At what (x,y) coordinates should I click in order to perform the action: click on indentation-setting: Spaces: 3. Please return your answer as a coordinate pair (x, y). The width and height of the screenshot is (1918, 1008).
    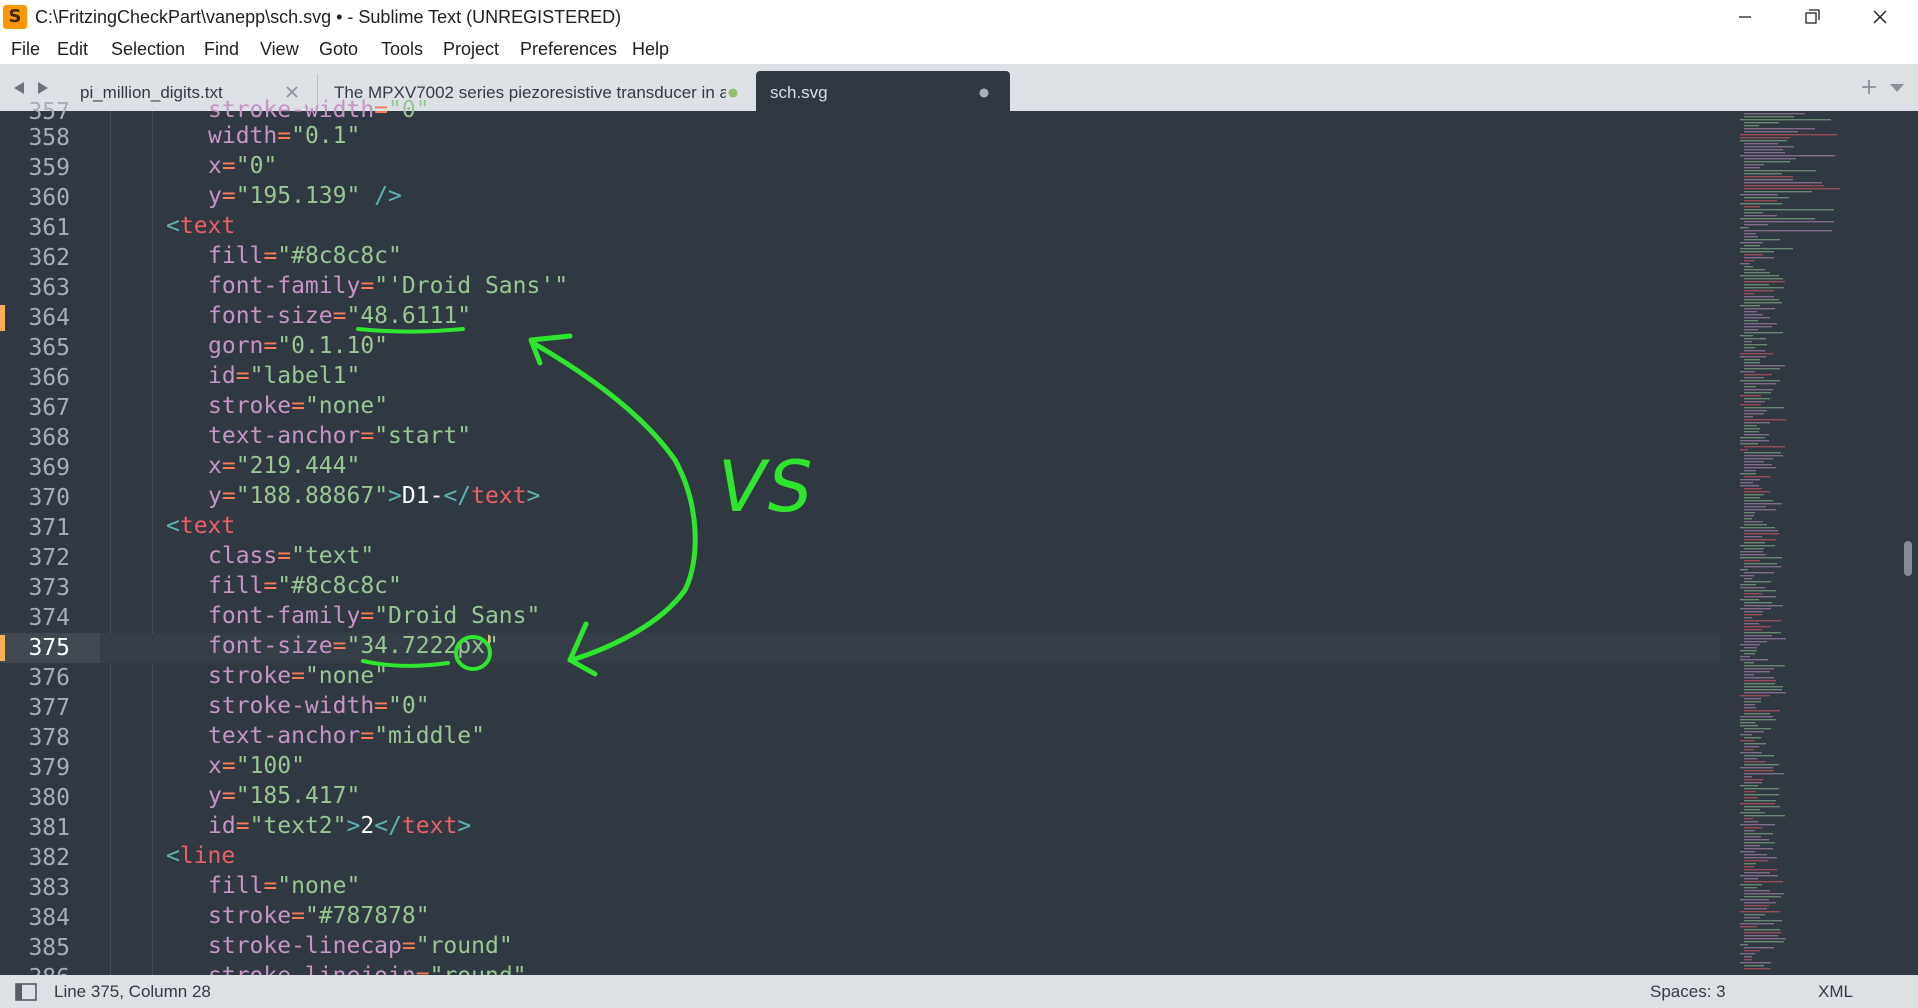
    Looking at the image, I should click on (1688, 992).